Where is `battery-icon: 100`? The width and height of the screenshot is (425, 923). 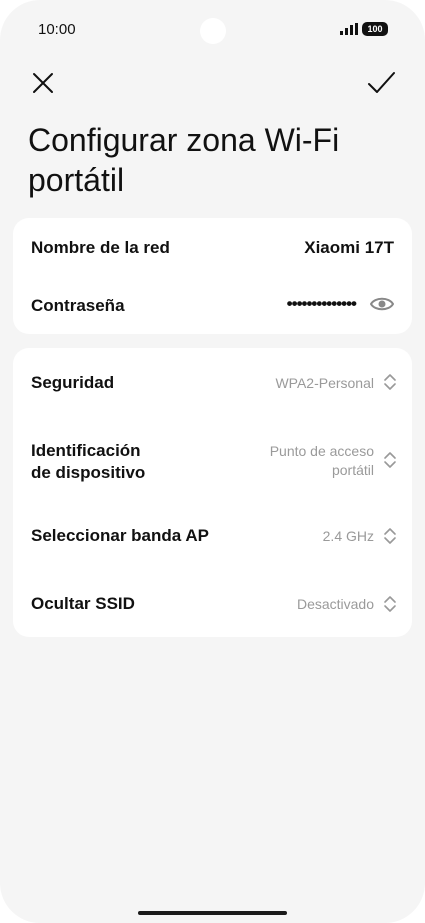
battery-icon: 100 is located at coordinates (375, 29).